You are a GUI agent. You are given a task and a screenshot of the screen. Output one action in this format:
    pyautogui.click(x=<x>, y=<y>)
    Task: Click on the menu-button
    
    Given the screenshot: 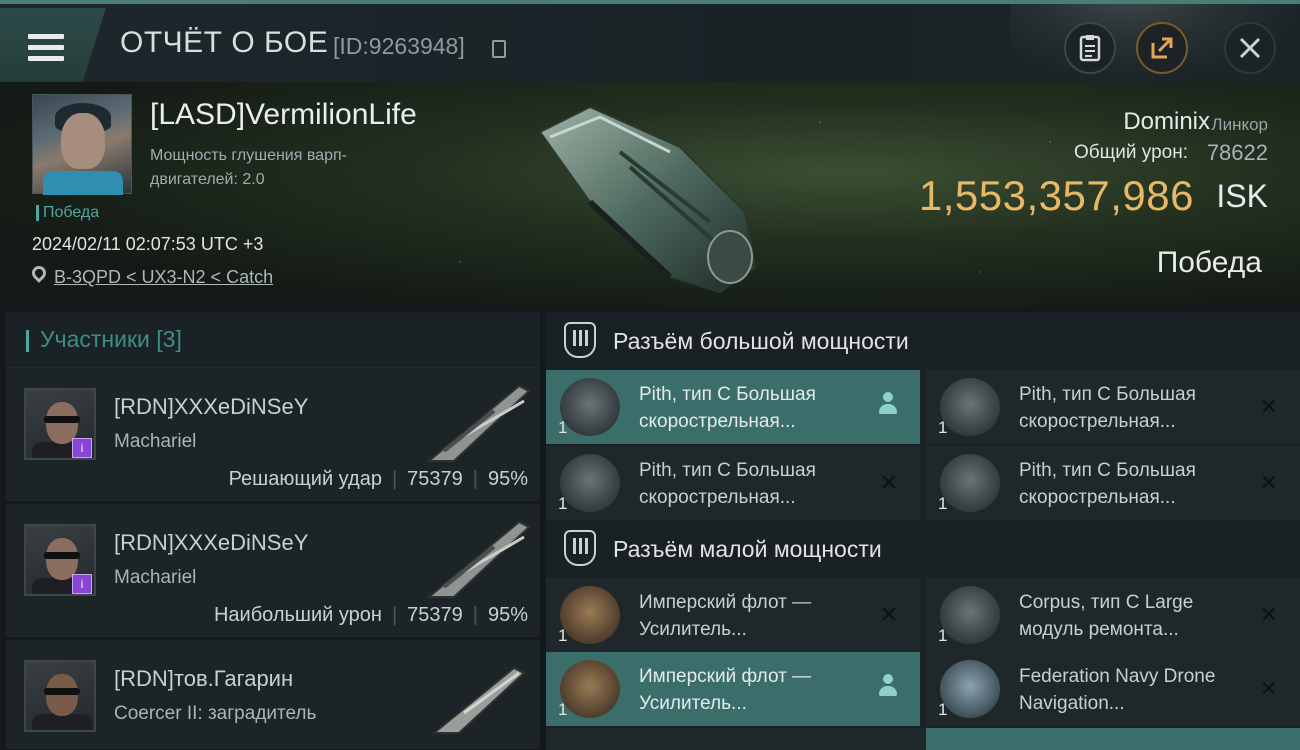 What is the action you would take?
    pyautogui.click(x=53, y=45)
    